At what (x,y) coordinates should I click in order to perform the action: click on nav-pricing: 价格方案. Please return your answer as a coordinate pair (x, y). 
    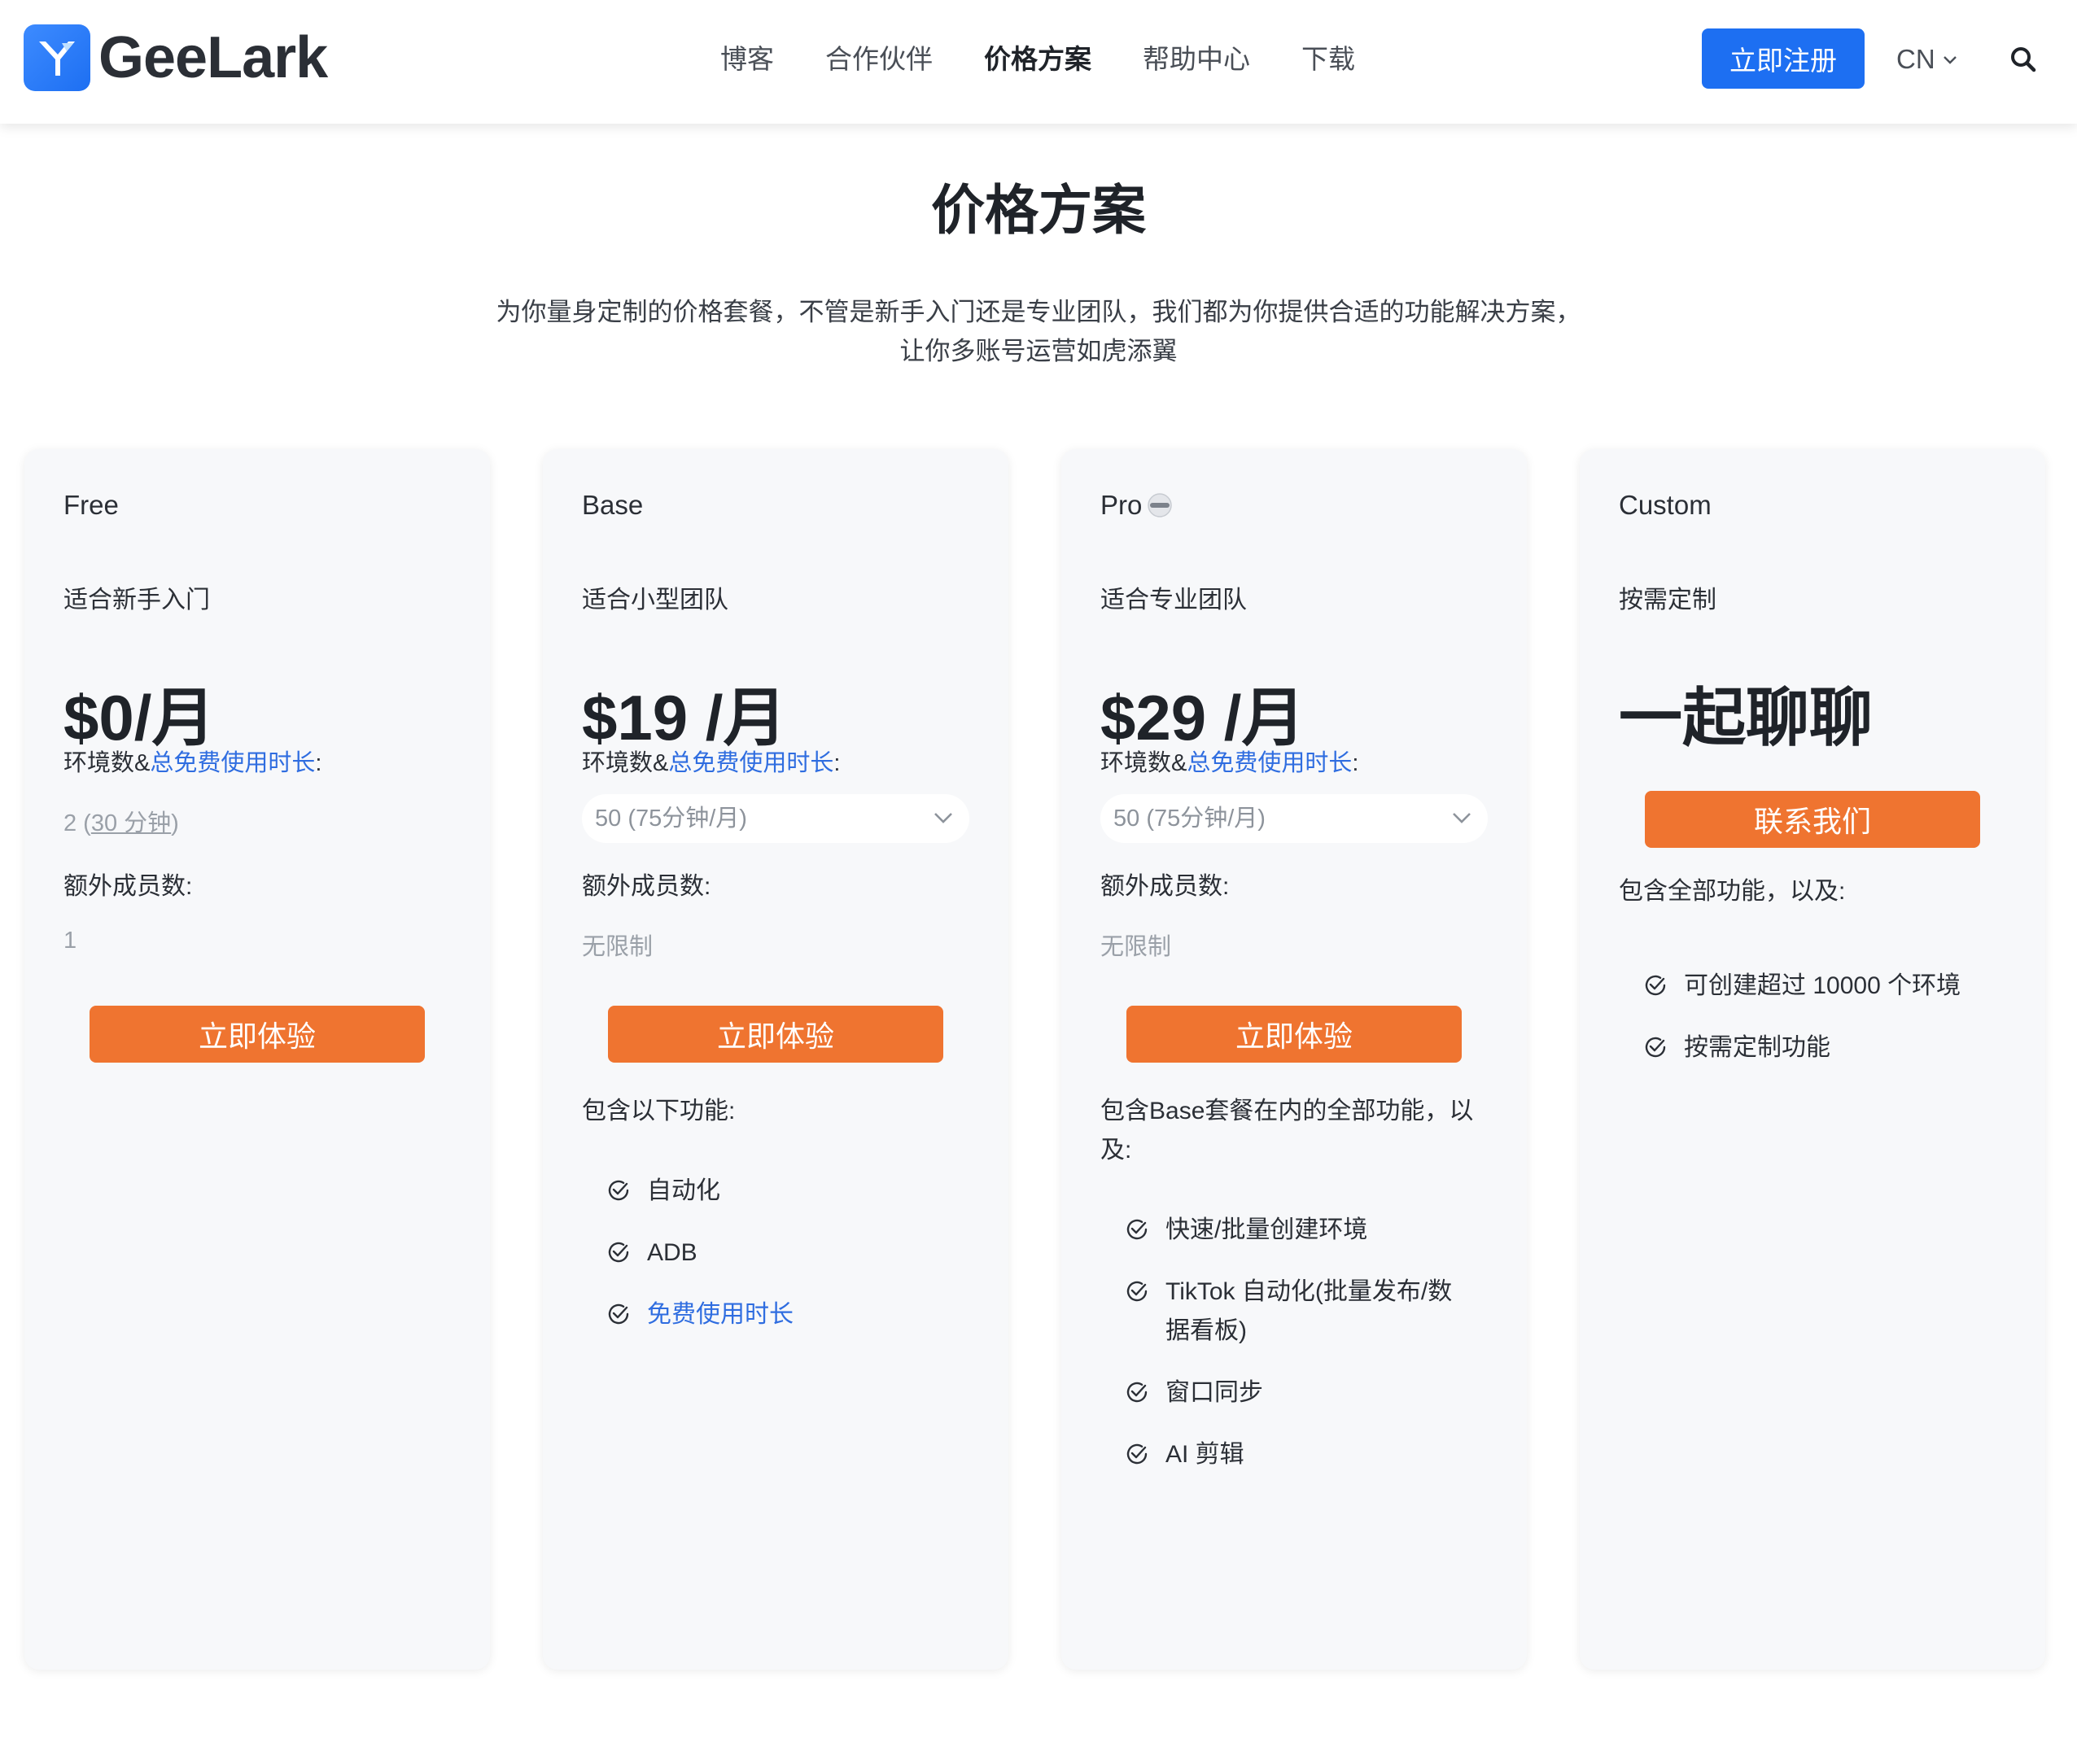
    Looking at the image, I should click on (1037, 59).